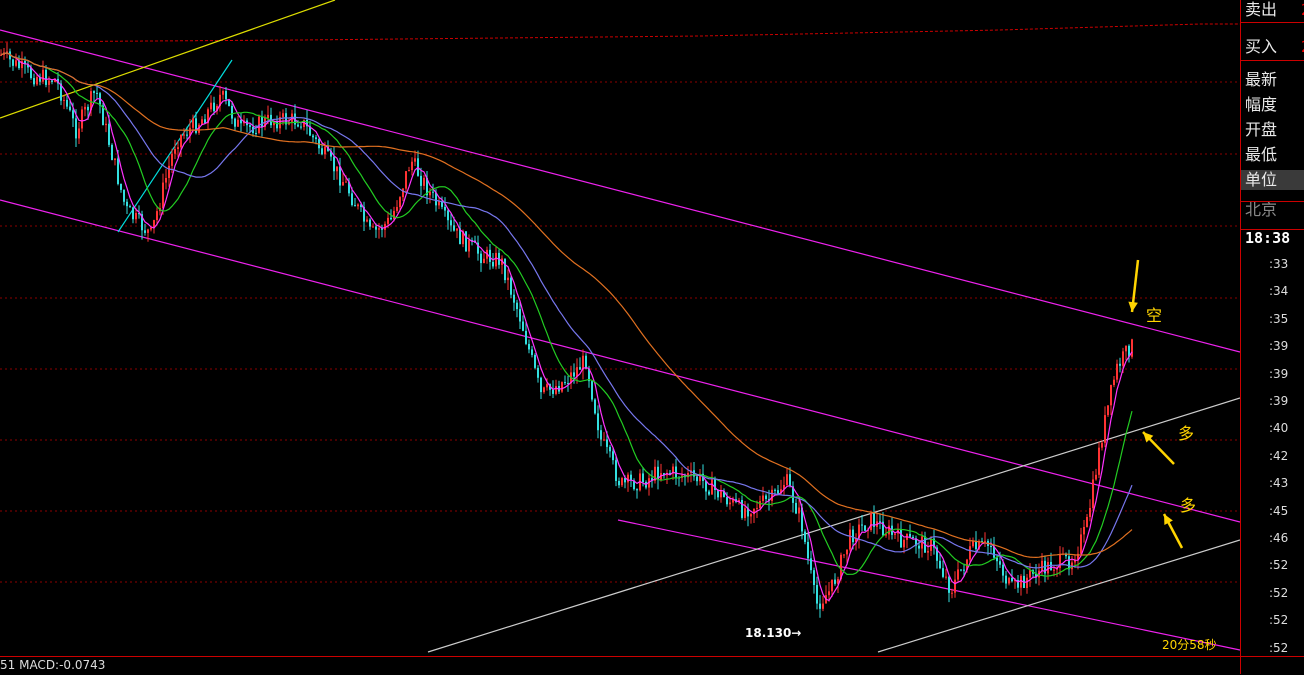 This screenshot has height=675, width=1304. What do you see at coordinates (773, 633) in the screenshot?
I see `low-price-label: 18.130→` at bounding box center [773, 633].